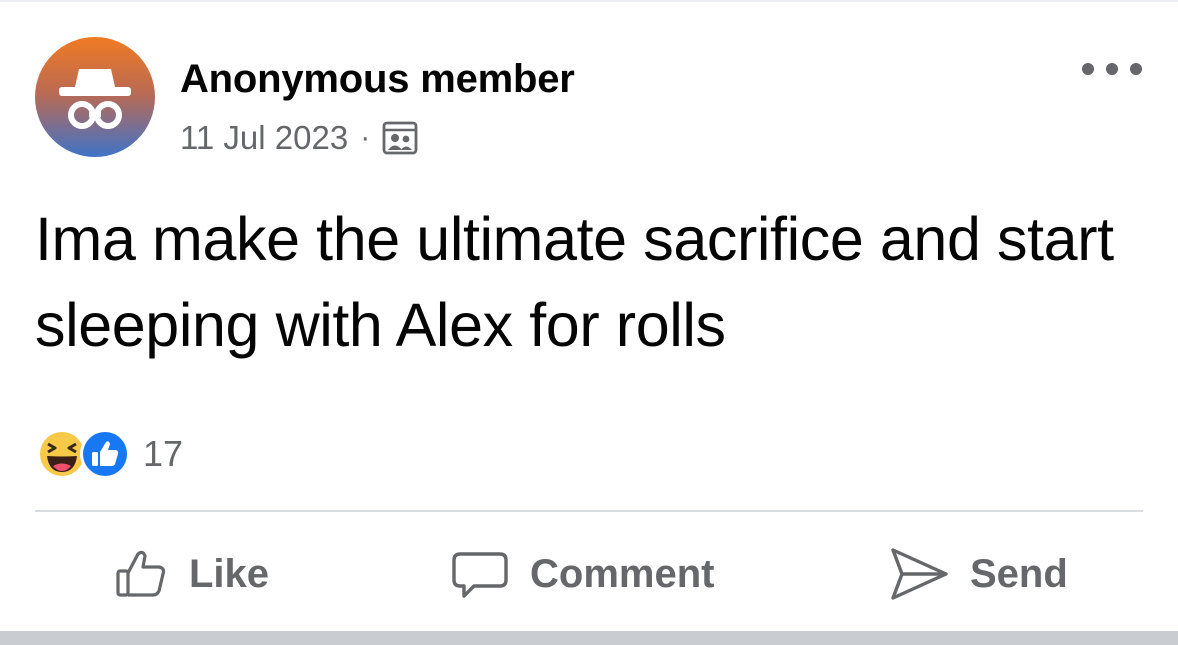 This screenshot has width=1178, height=645. I want to click on feed-separator, so click(589, 638).